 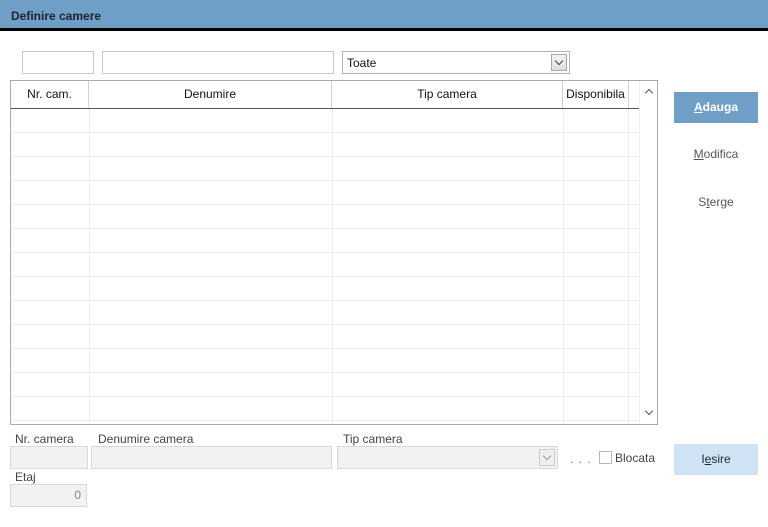 I want to click on table-header: Nr. cam. Denumire Tip camera Disponibila, so click(x=325, y=95).